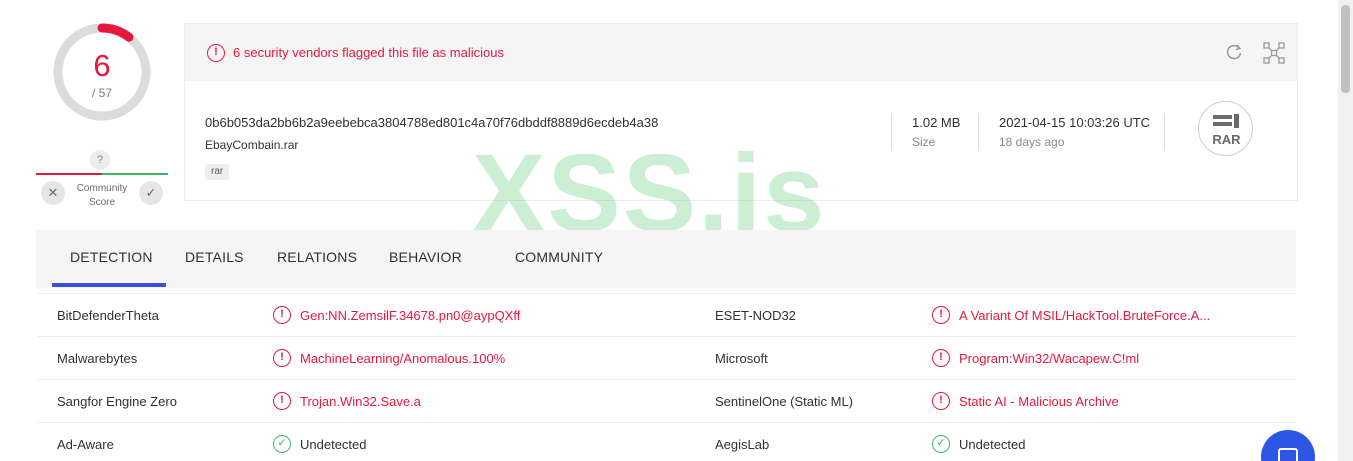 The image size is (1353, 461). Describe the element at coordinates (1032, 142) in the screenshot. I see `last-analysis-relative: 18 days ago` at that location.